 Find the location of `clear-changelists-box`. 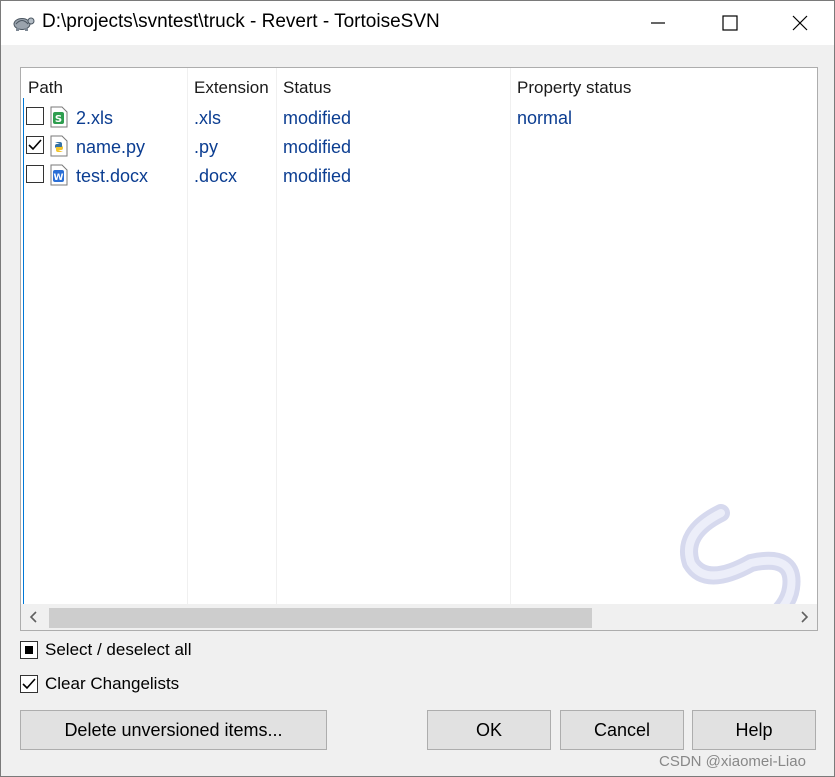

clear-changelists-box is located at coordinates (29, 684).